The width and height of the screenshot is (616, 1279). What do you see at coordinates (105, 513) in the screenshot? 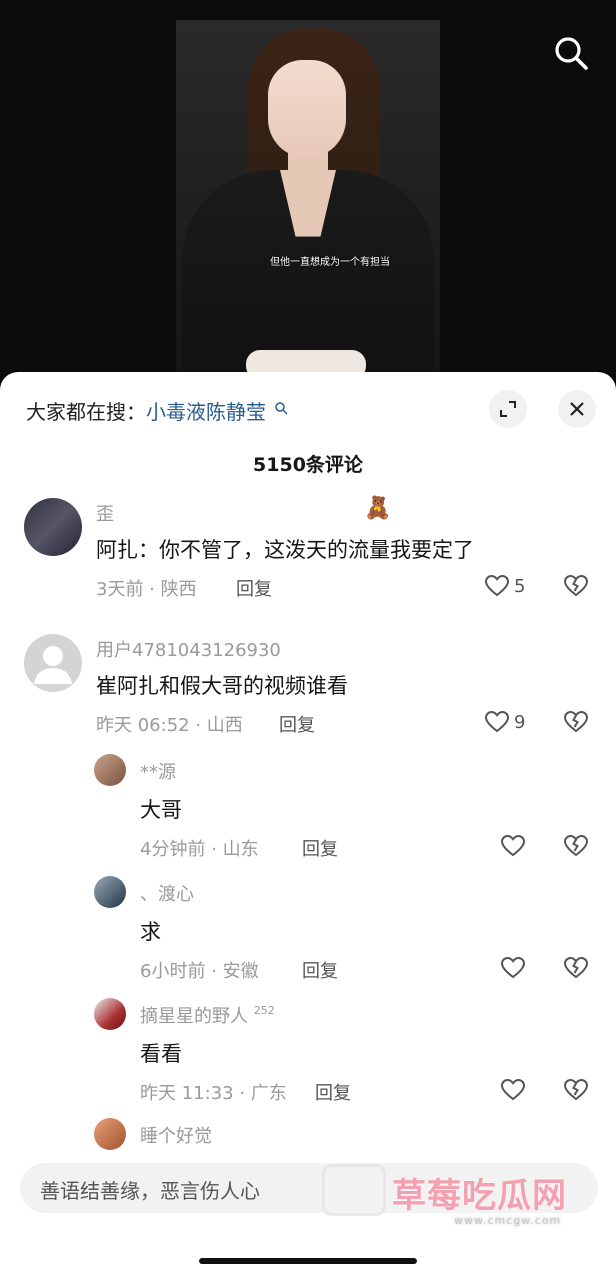
I see `comment-username: 歪` at bounding box center [105, 513].